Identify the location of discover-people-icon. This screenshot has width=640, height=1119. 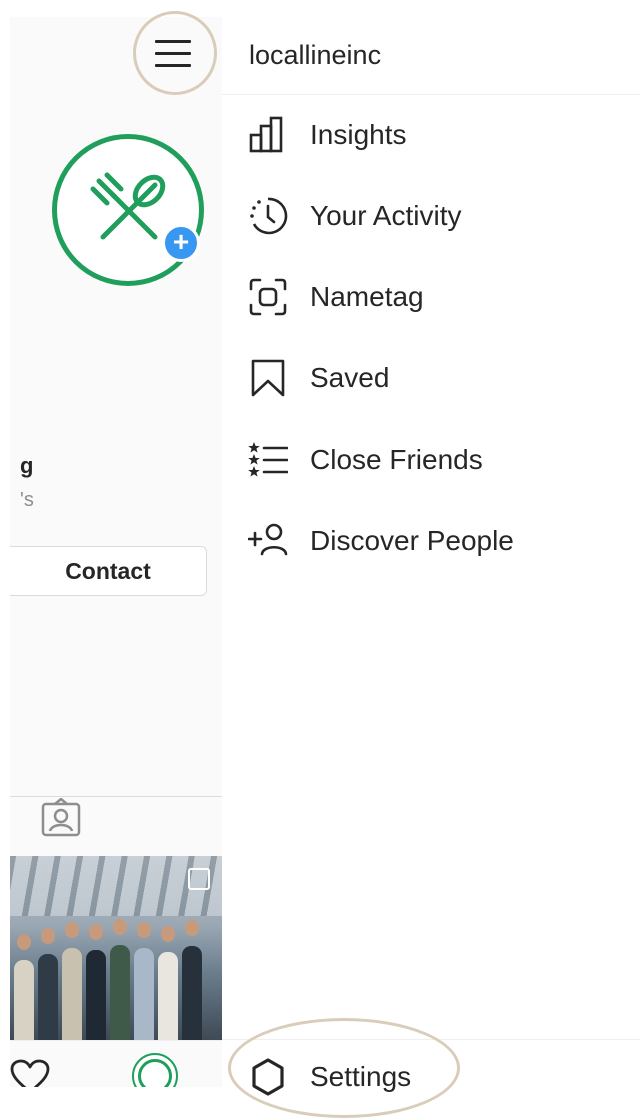
(268, 541).